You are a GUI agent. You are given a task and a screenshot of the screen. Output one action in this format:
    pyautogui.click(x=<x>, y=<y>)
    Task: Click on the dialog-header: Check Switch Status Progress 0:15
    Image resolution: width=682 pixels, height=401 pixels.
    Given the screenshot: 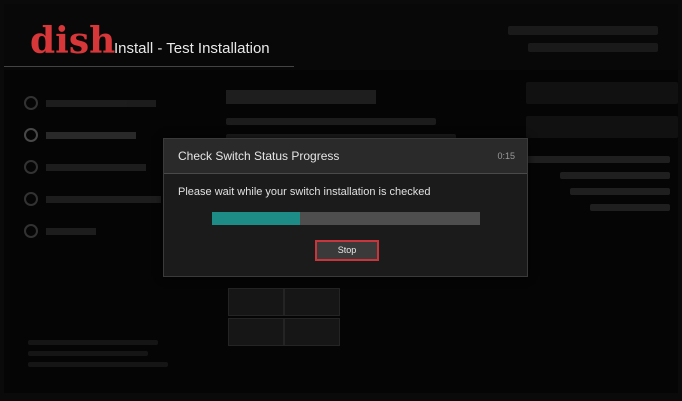 What is the action you would take?
    pyautogui.click(x=345, y=156)
    